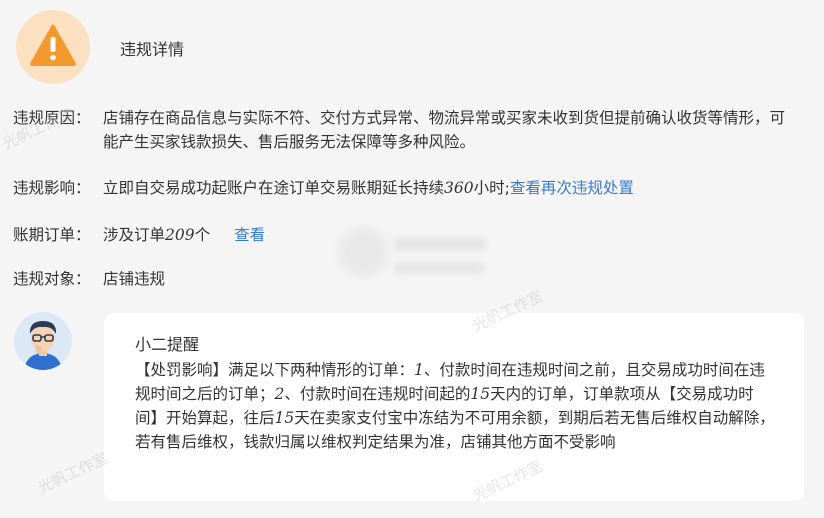 The image size is (824, 518). What do you see at coordinates (72, 472) in the screenshot?
I see `watermark: 光帆工作室` at bounding box center [72, 472].